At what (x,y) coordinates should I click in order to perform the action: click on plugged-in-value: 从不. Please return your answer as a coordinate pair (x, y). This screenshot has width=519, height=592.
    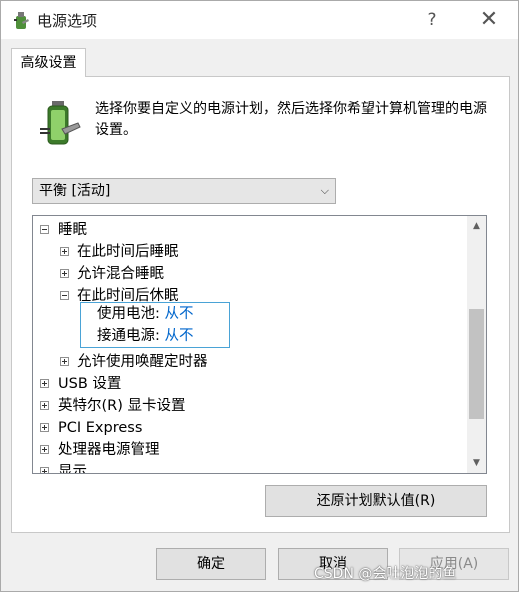
    Looking at the image, I should click on (179, 336).